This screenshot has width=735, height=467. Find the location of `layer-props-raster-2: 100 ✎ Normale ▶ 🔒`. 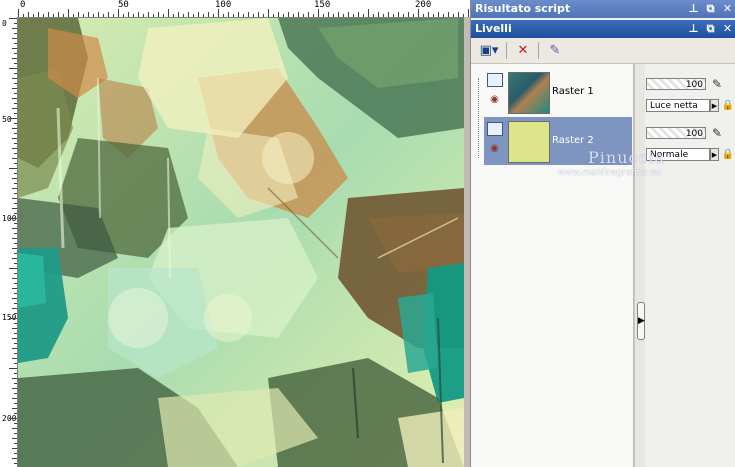

layer-props-raster-2: 100 ✎ Normale ▶ 🔒 is located at coordinates (690, 141).